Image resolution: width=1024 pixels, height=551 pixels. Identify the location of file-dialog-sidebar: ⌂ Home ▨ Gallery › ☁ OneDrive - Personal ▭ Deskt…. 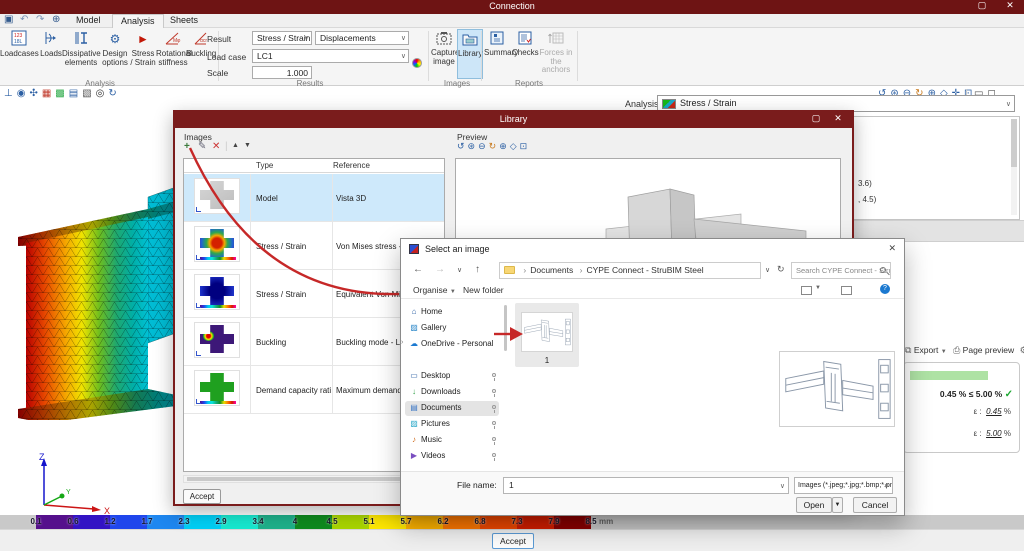
(453, 385).